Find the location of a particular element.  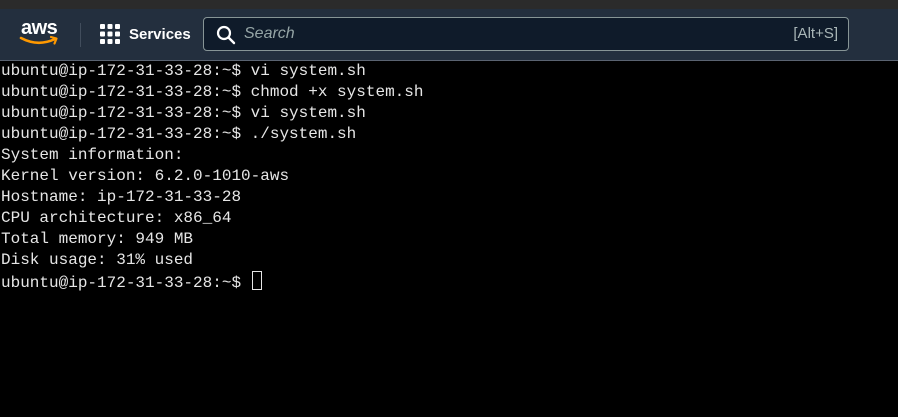

terminal-line: Disk usage: 31% used is located at coordinates (97, 260).